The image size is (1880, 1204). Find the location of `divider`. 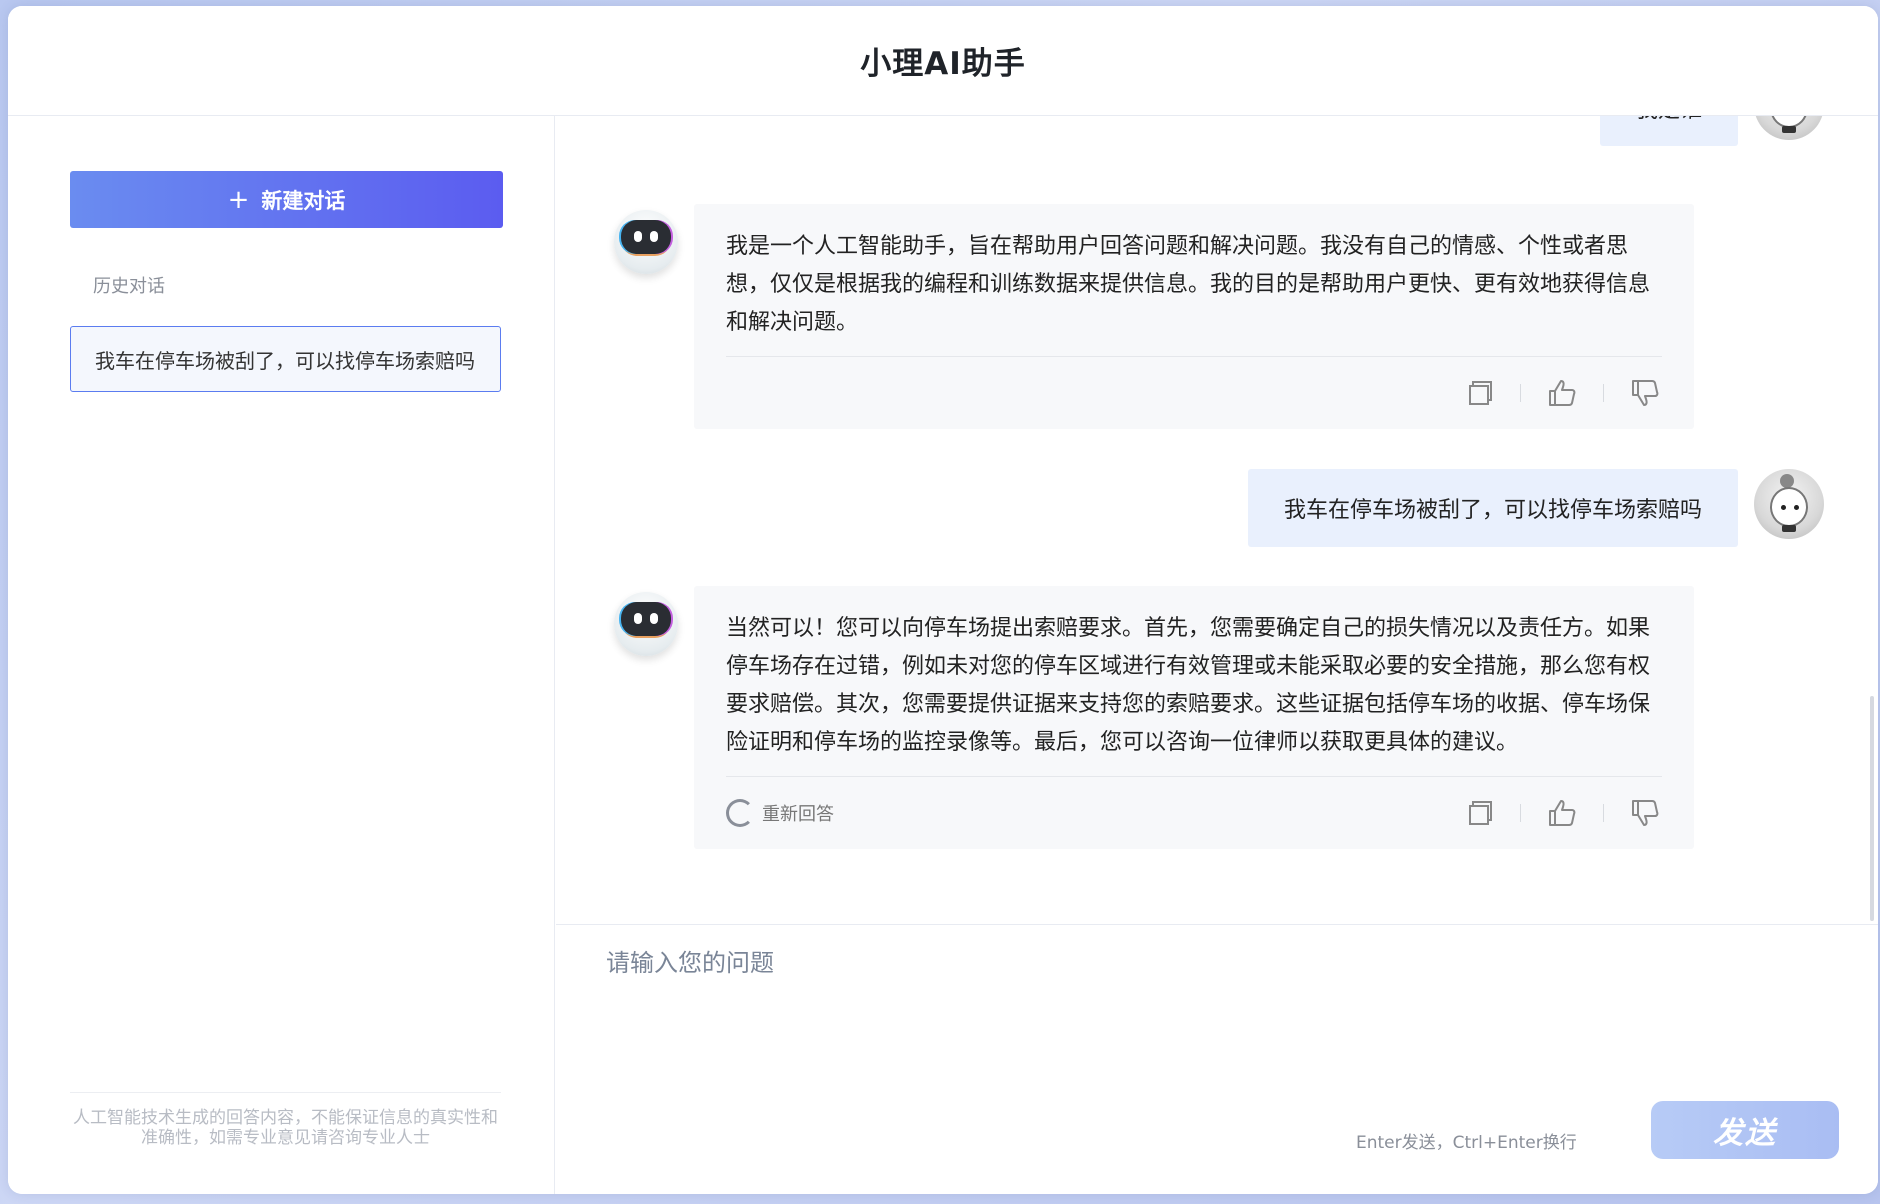

divider is located at coordinates (285, 1092).